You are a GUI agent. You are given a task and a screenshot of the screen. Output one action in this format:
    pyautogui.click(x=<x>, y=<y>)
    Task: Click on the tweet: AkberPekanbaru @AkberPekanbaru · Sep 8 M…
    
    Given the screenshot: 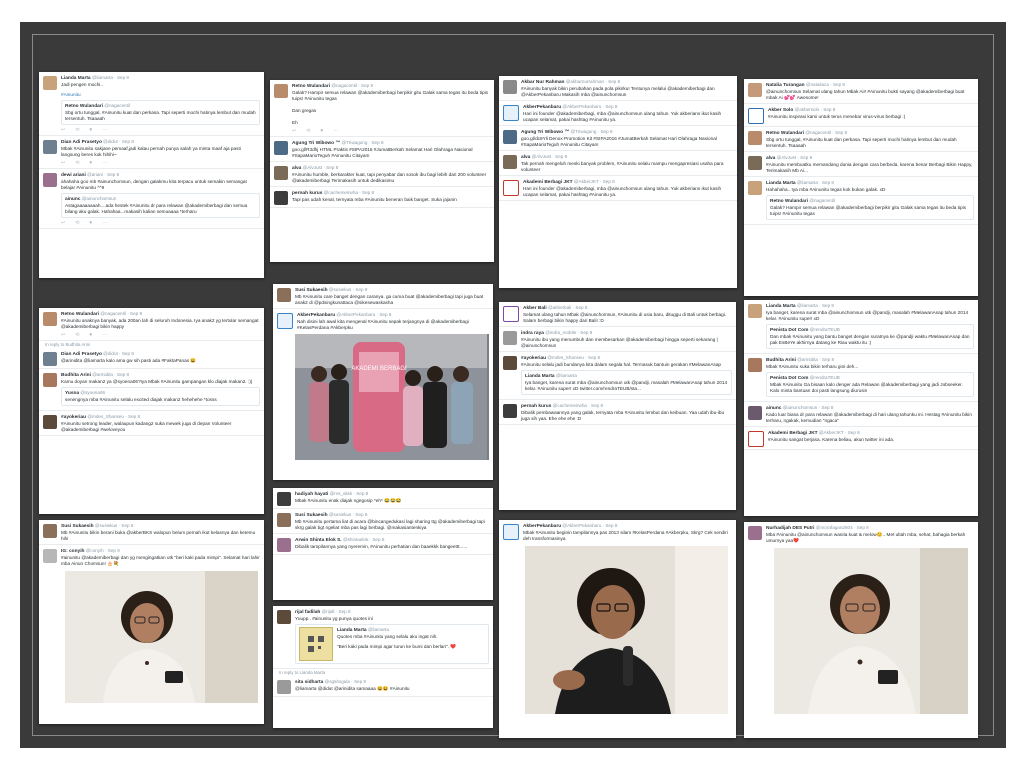 What is the action you would take?
    pyautogui.click(x=617, y=532)
    